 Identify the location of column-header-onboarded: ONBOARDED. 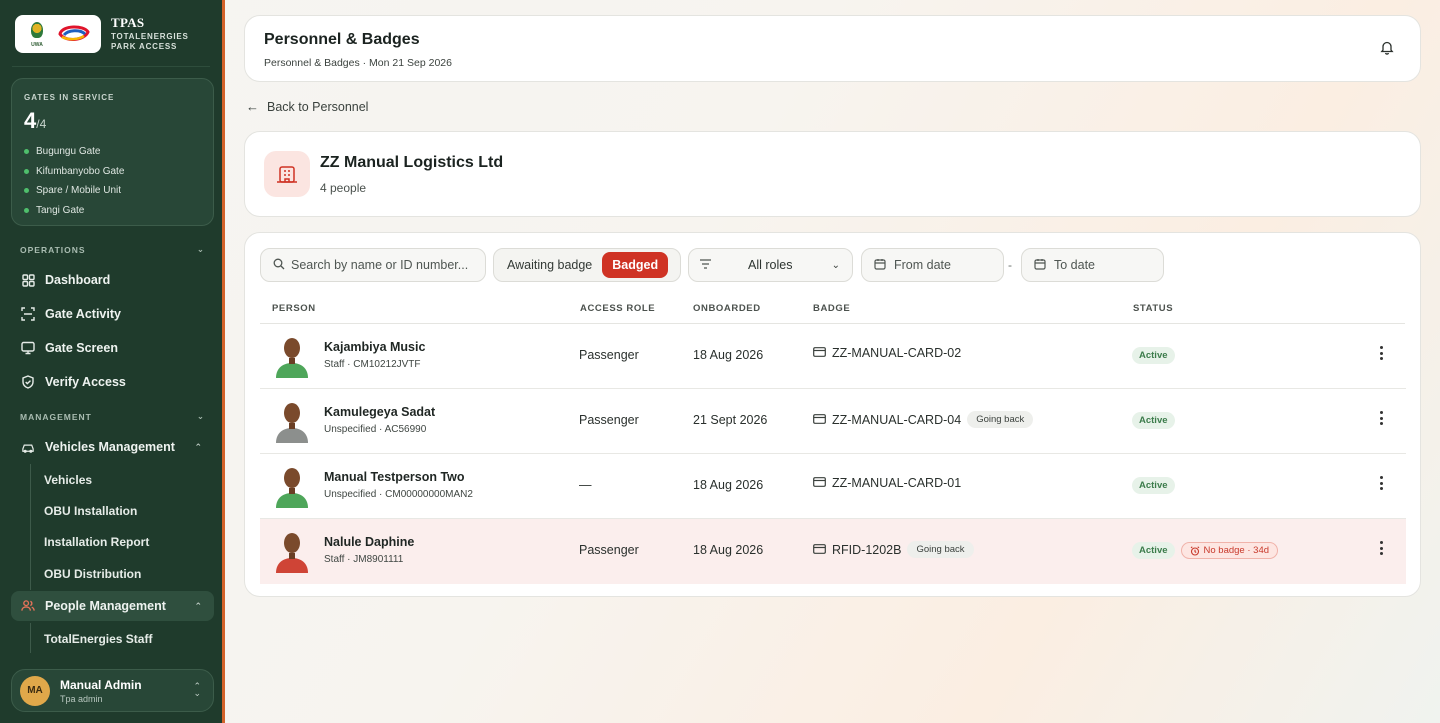
(727, 308).